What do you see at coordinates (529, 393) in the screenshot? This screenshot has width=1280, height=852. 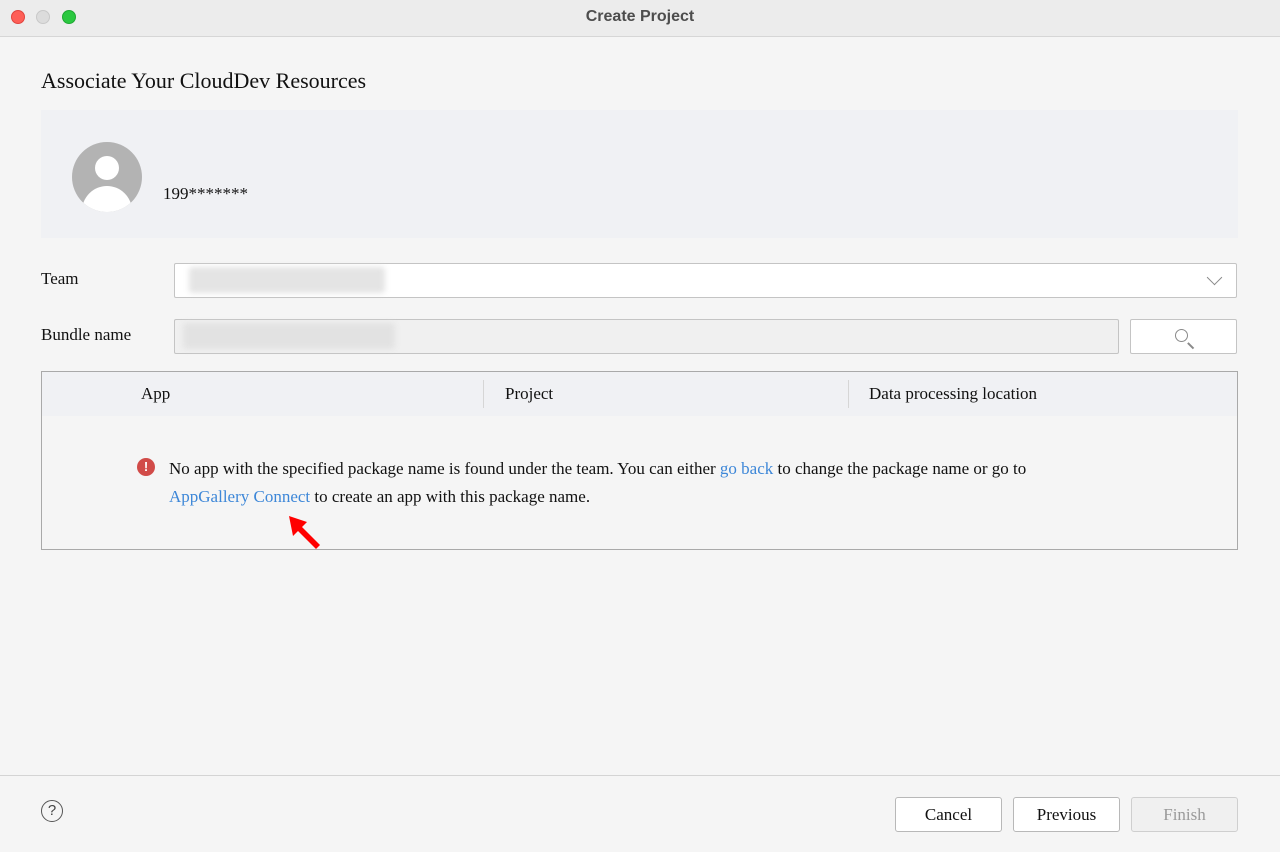 I see `column-header-project: Project` at bounding box center [529, 393].